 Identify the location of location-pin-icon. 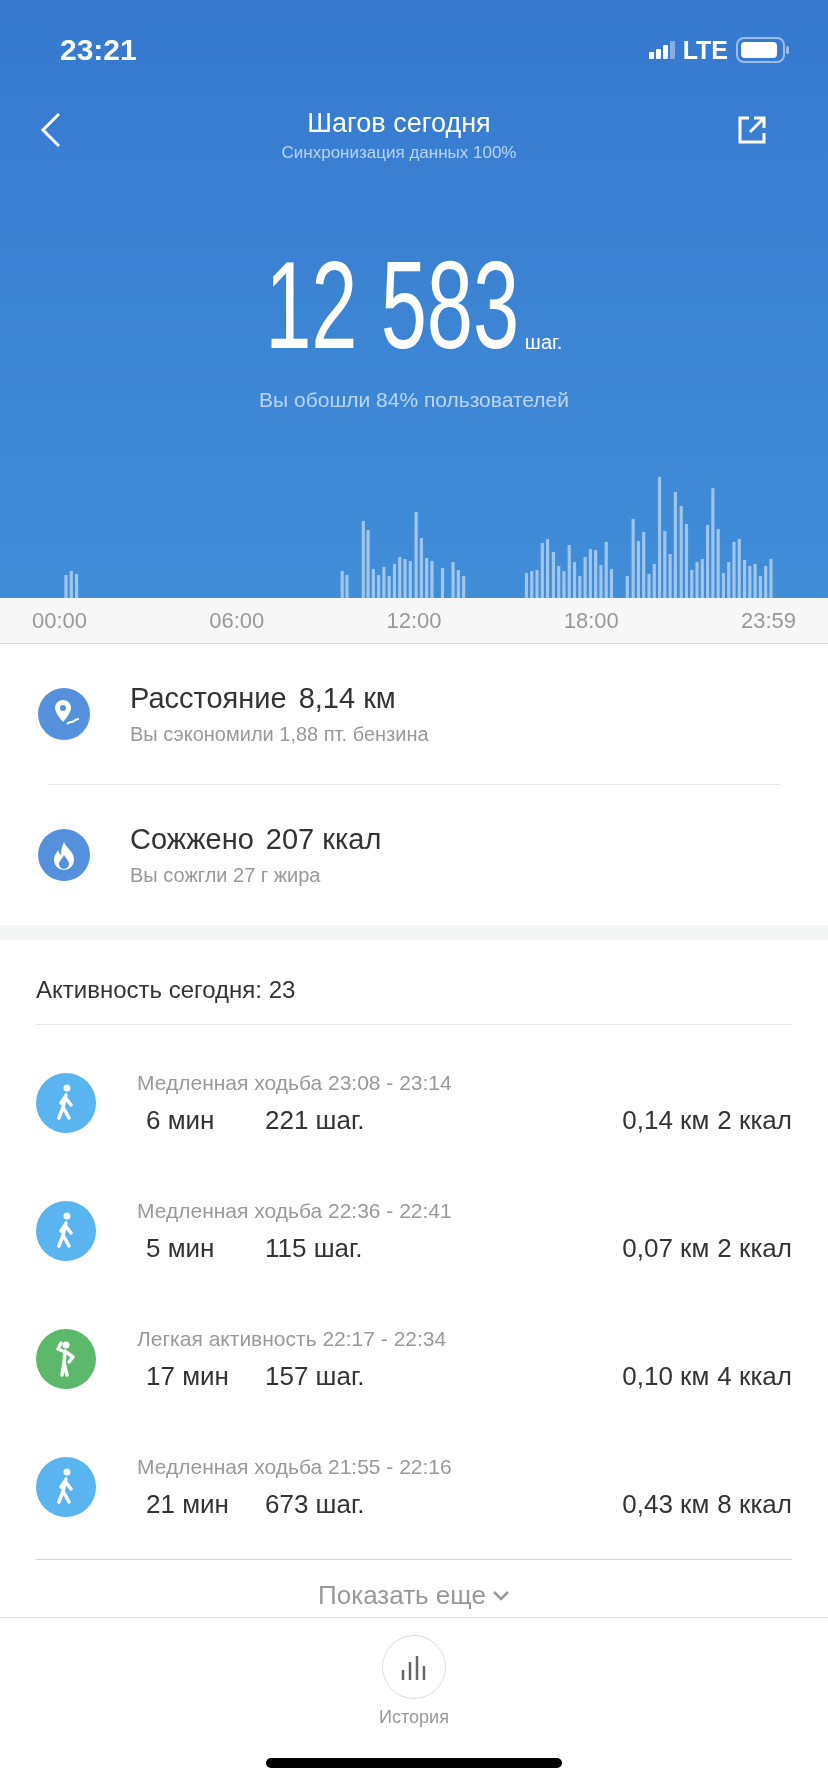
(64, 714).